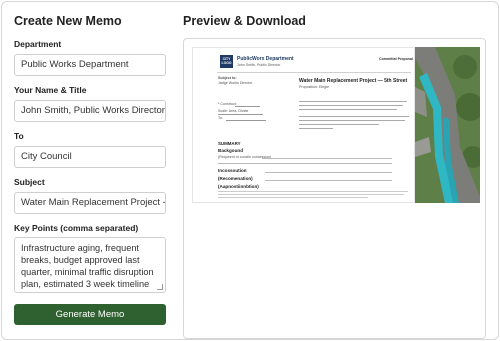  I want to click on memo-incos-line, so click(328, 172).